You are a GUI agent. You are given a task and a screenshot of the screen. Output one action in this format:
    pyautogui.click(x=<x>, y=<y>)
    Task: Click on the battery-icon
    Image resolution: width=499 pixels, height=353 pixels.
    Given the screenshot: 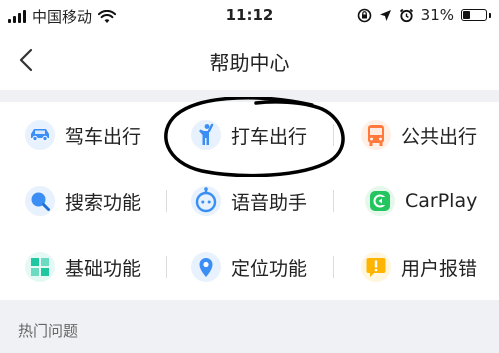 What is the action you would take?
    pyautogui.click(x=474, y=15)
    